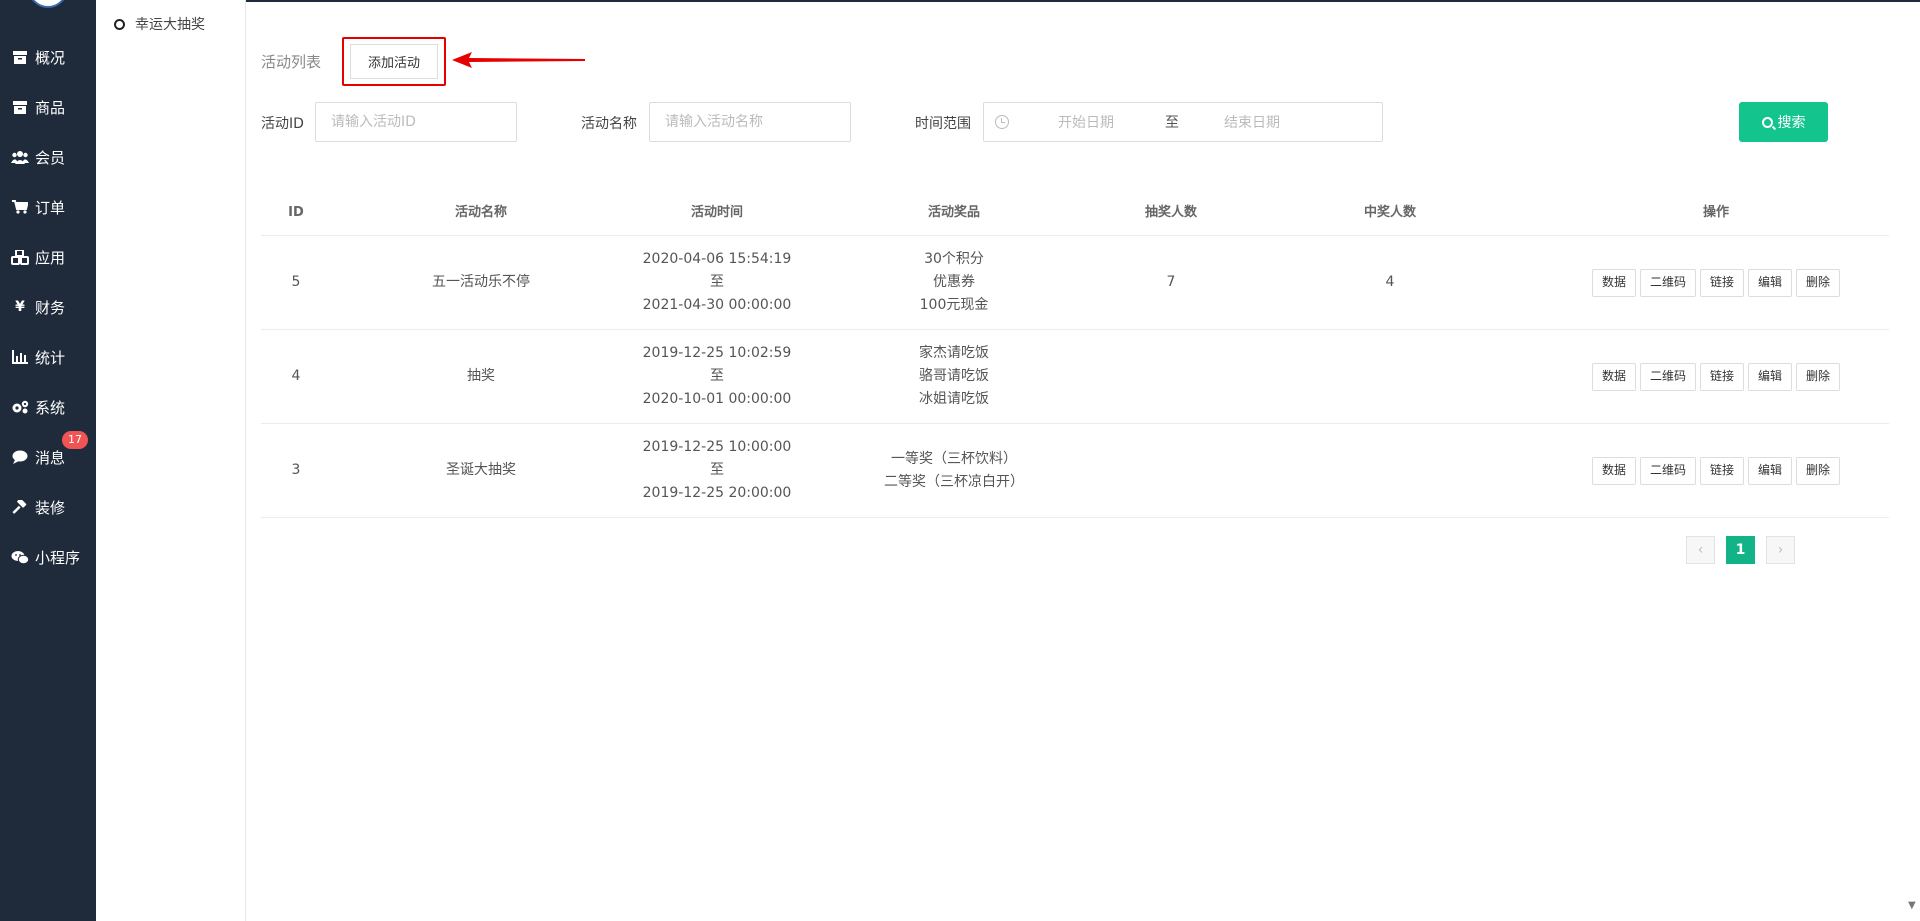 This screenshot has width=1920, height=921. I want to click on range-separator: 至, so click(1172, 123).